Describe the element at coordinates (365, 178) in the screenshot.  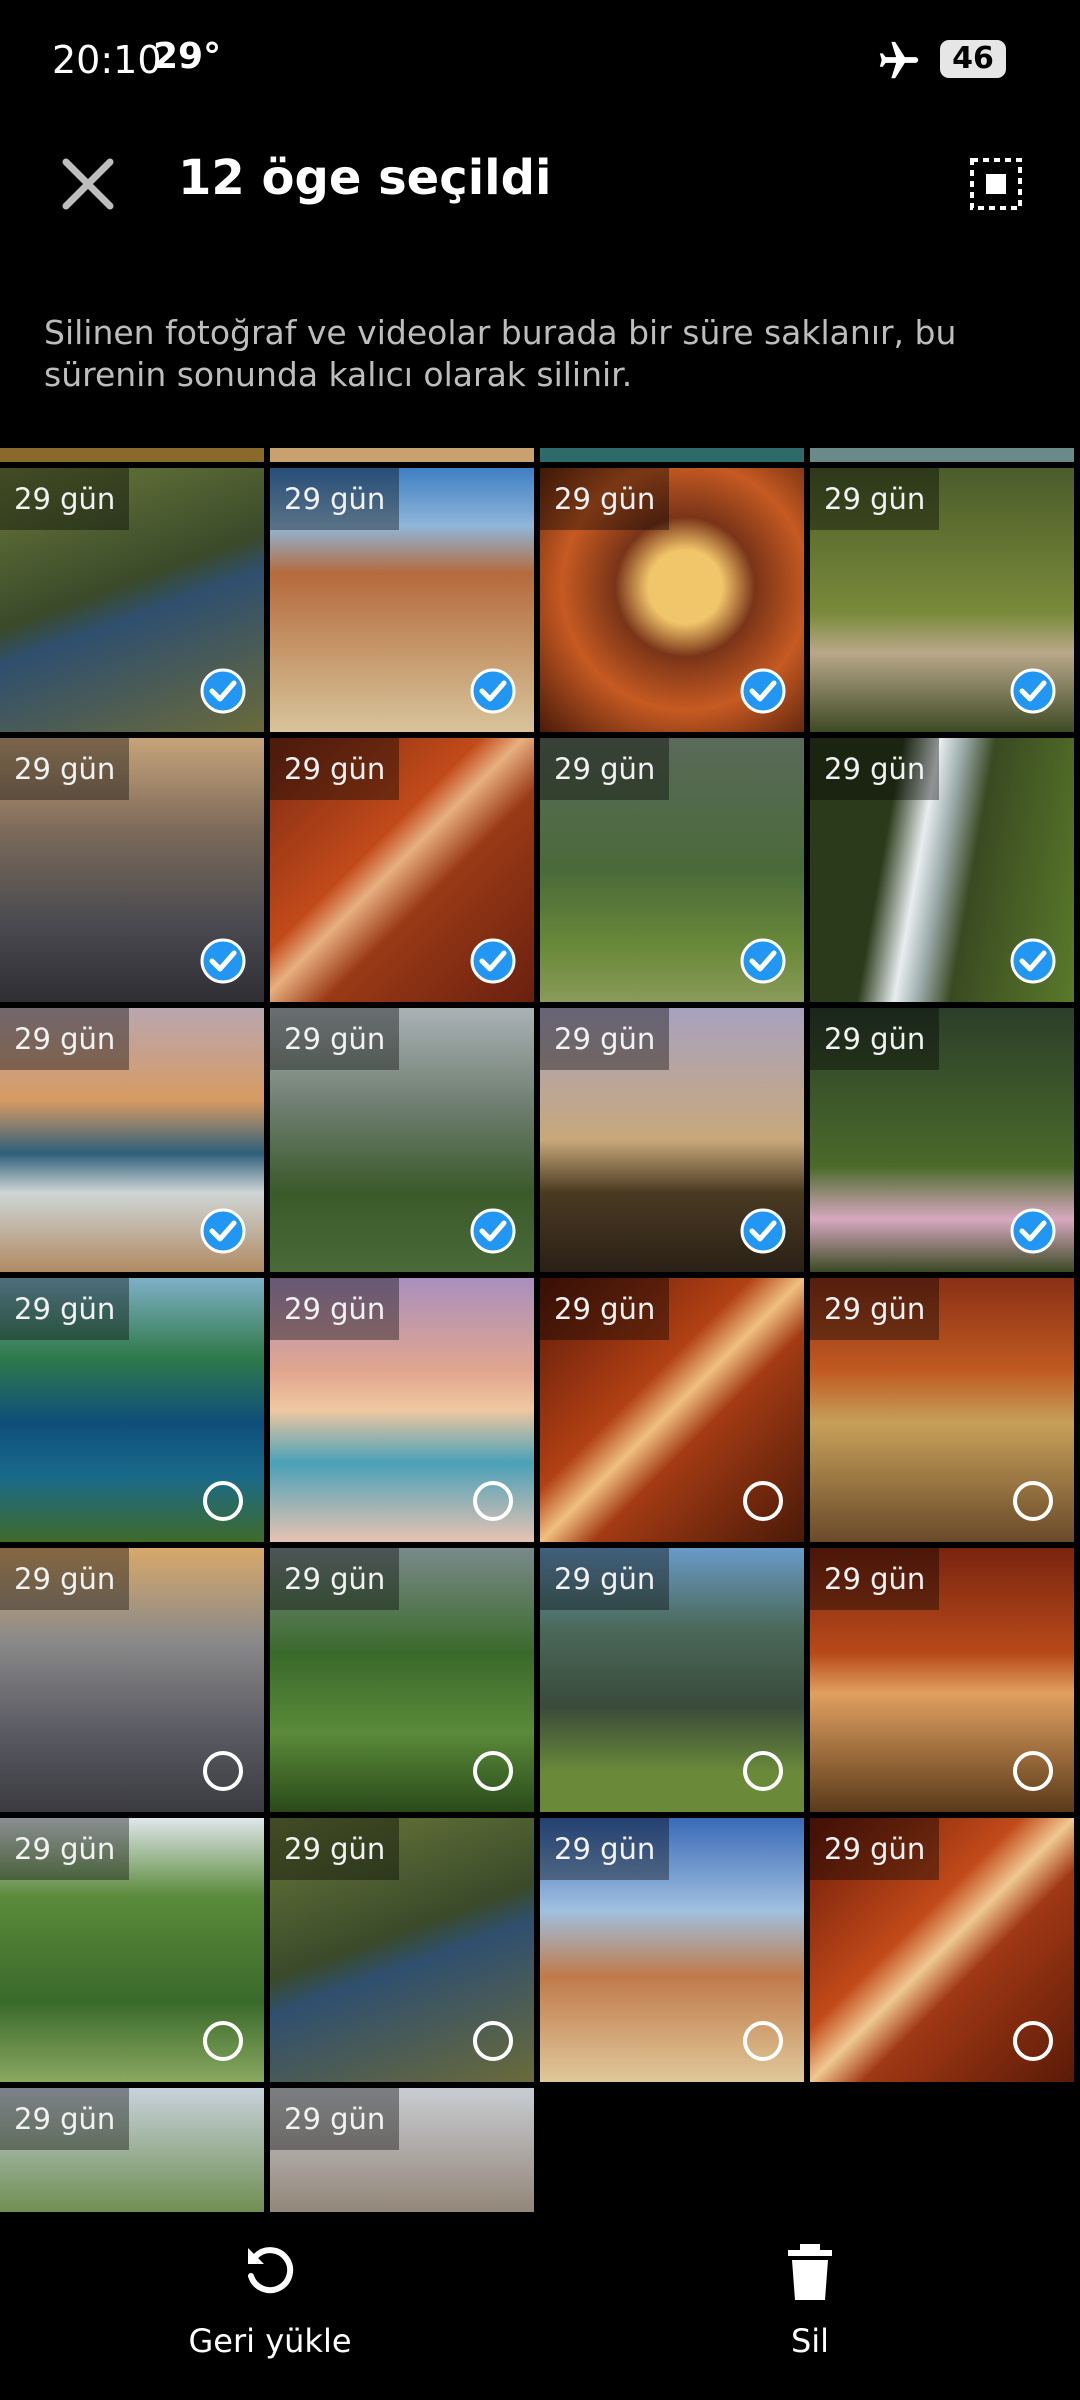
I see `page-title: 12 öge seçildi` at that location.